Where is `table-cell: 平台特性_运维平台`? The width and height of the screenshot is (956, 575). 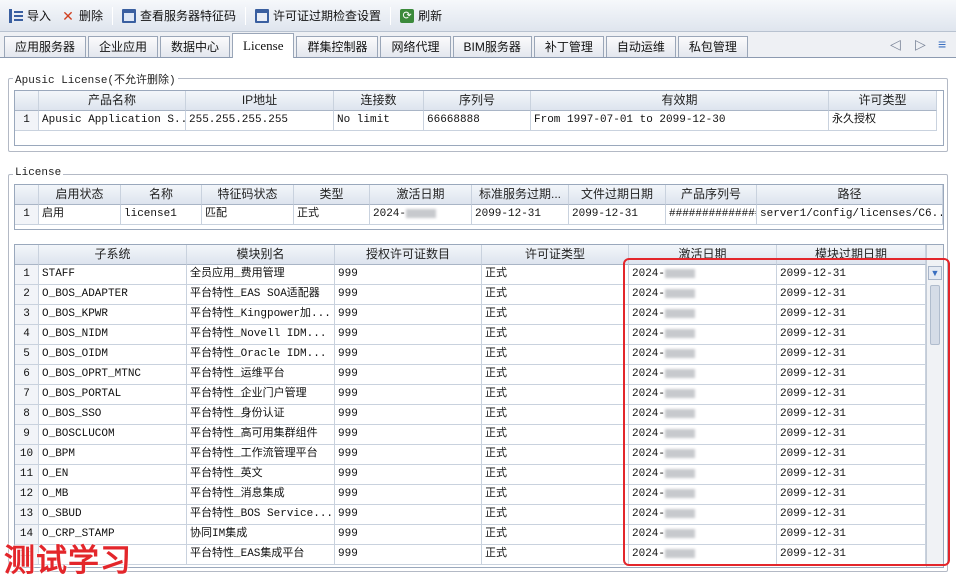
table-cell: 平台特性_运维平台 is located at coordinates (261, 375).